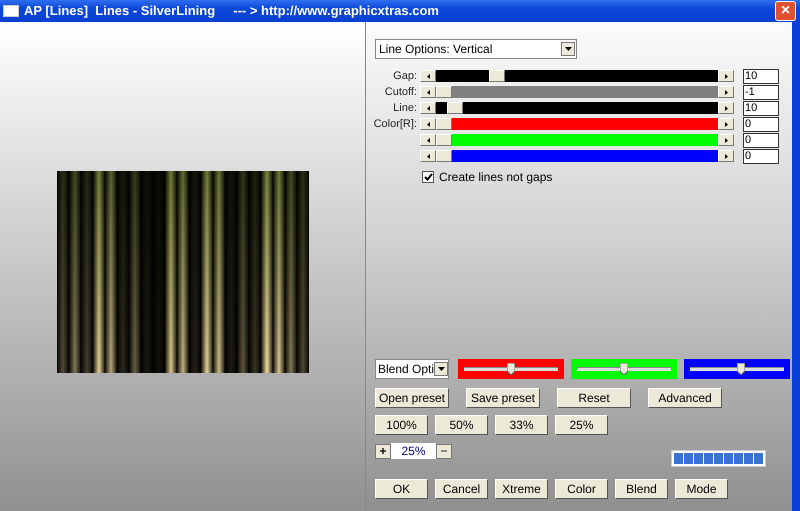 Image resolution: width=800 pixels, height=511 pixels. I want to click on dialog-button: Xtreme, so click(521, 489).